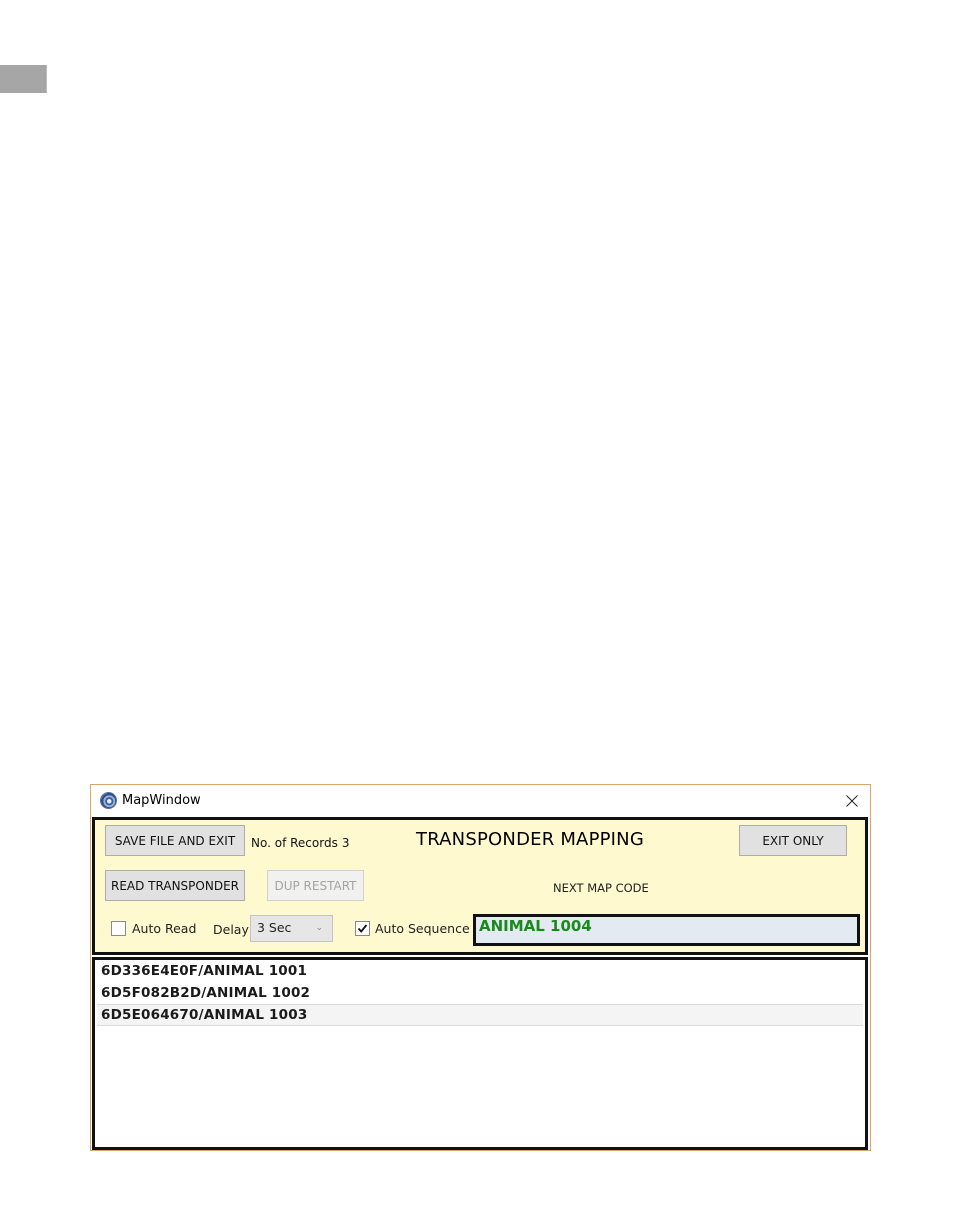  I want to click on records-count-display: No. of Records 3, so click(300, 843).